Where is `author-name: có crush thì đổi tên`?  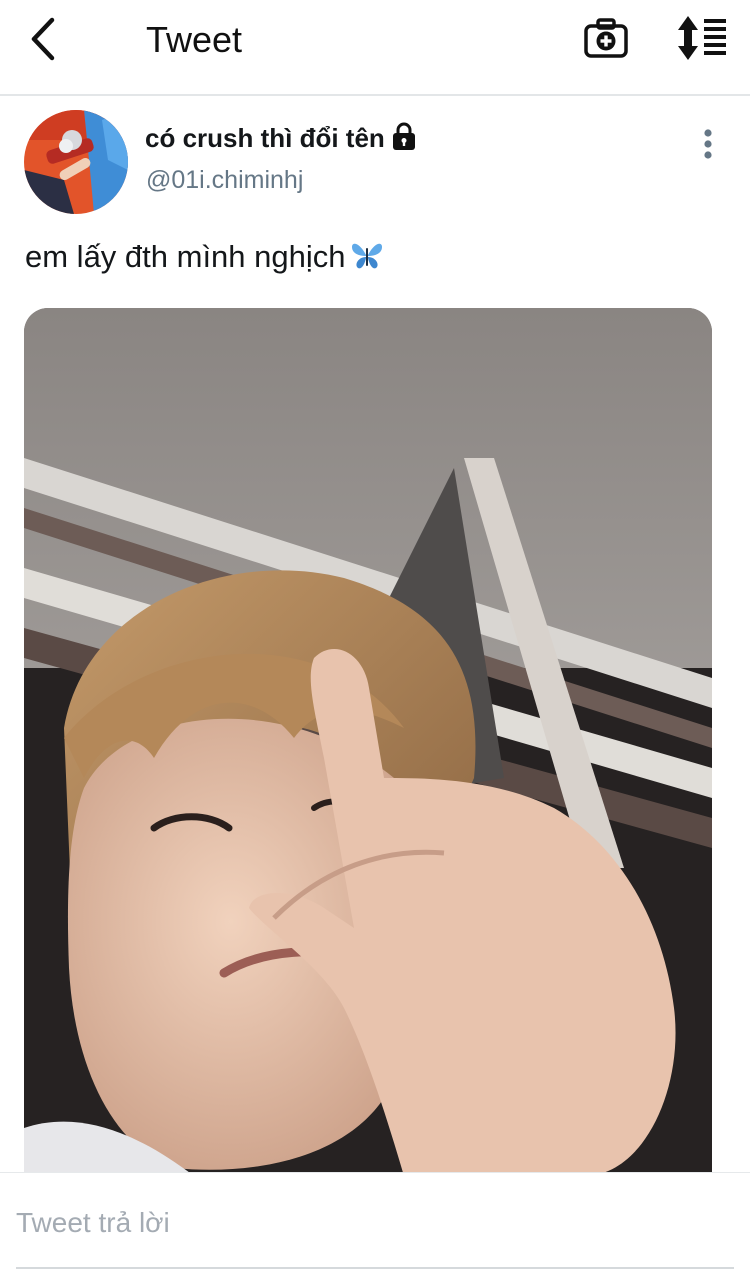 author-name: có crush thì đổi tên is located at coordinates (281, 137).